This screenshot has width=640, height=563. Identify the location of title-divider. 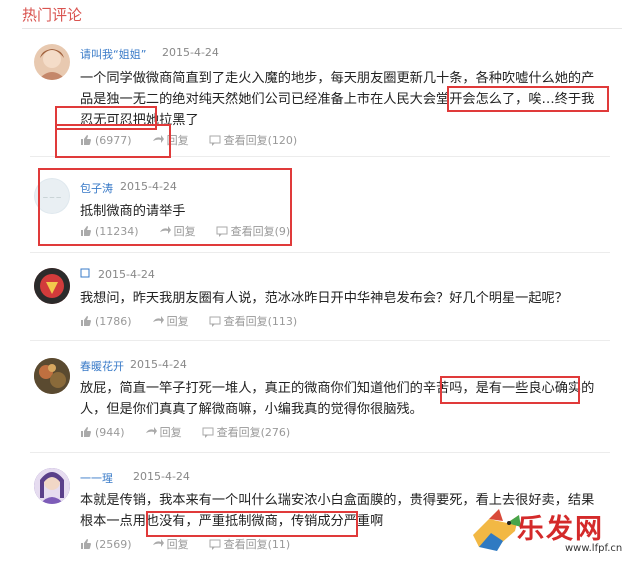
(322, 28).